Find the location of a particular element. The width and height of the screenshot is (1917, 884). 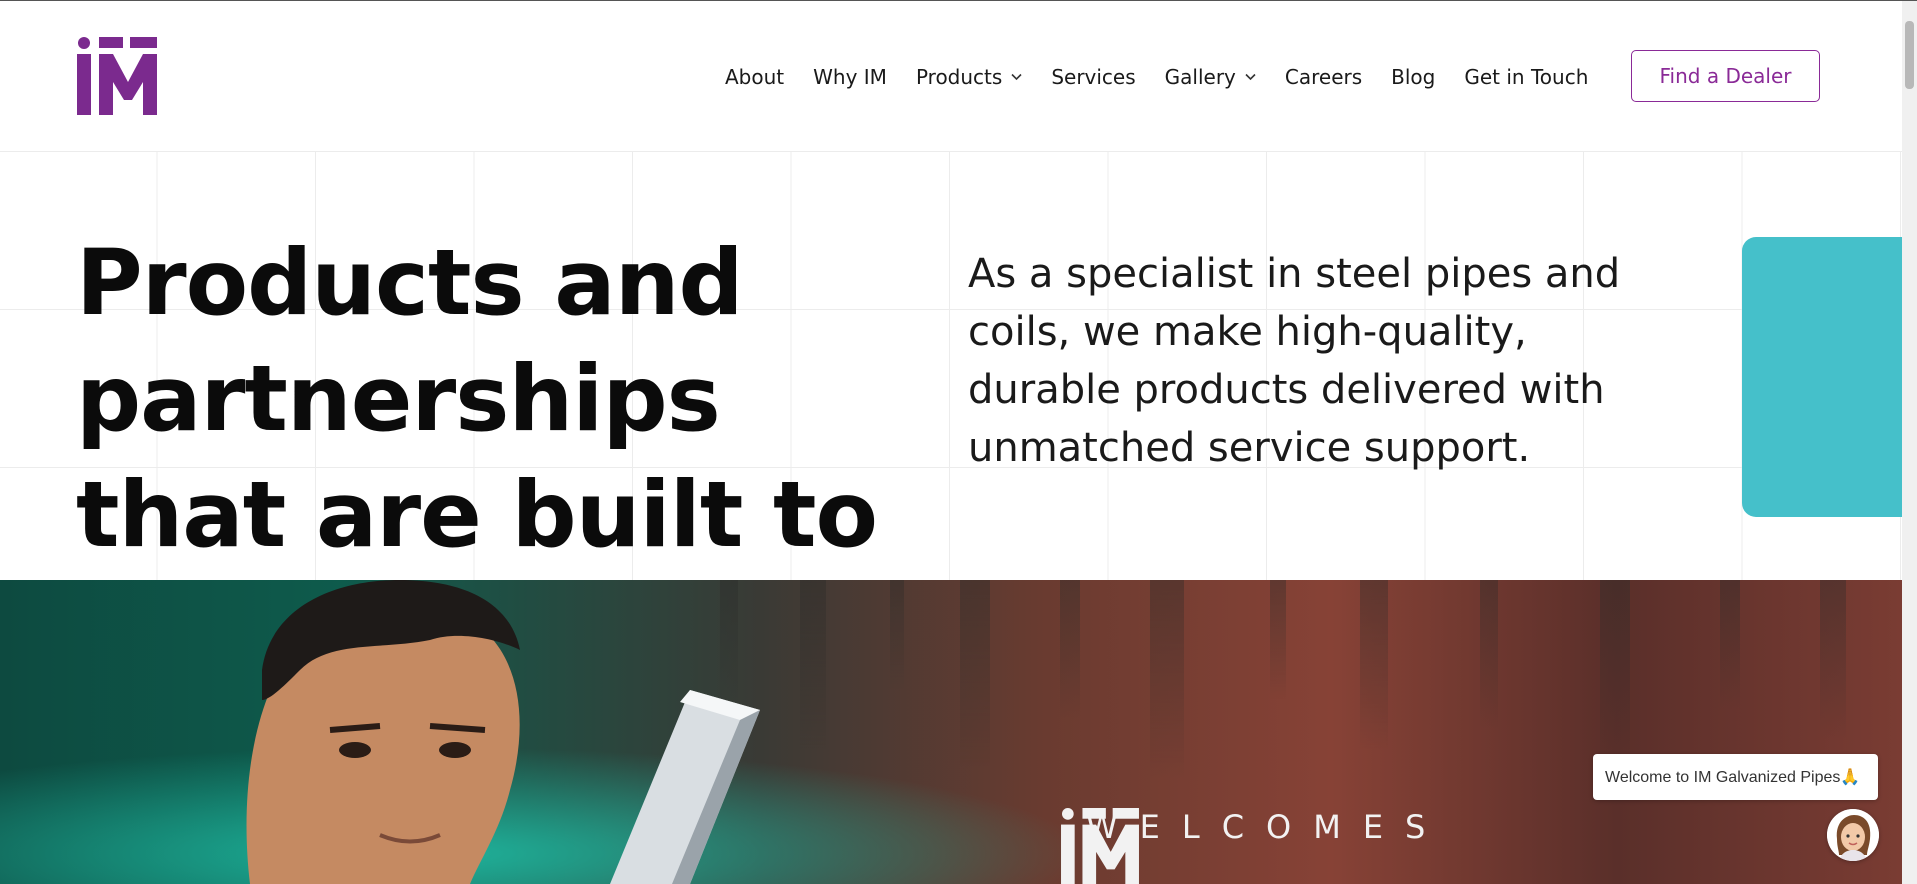

assistant-avatar-icon is located at coordinates (1853, 835).